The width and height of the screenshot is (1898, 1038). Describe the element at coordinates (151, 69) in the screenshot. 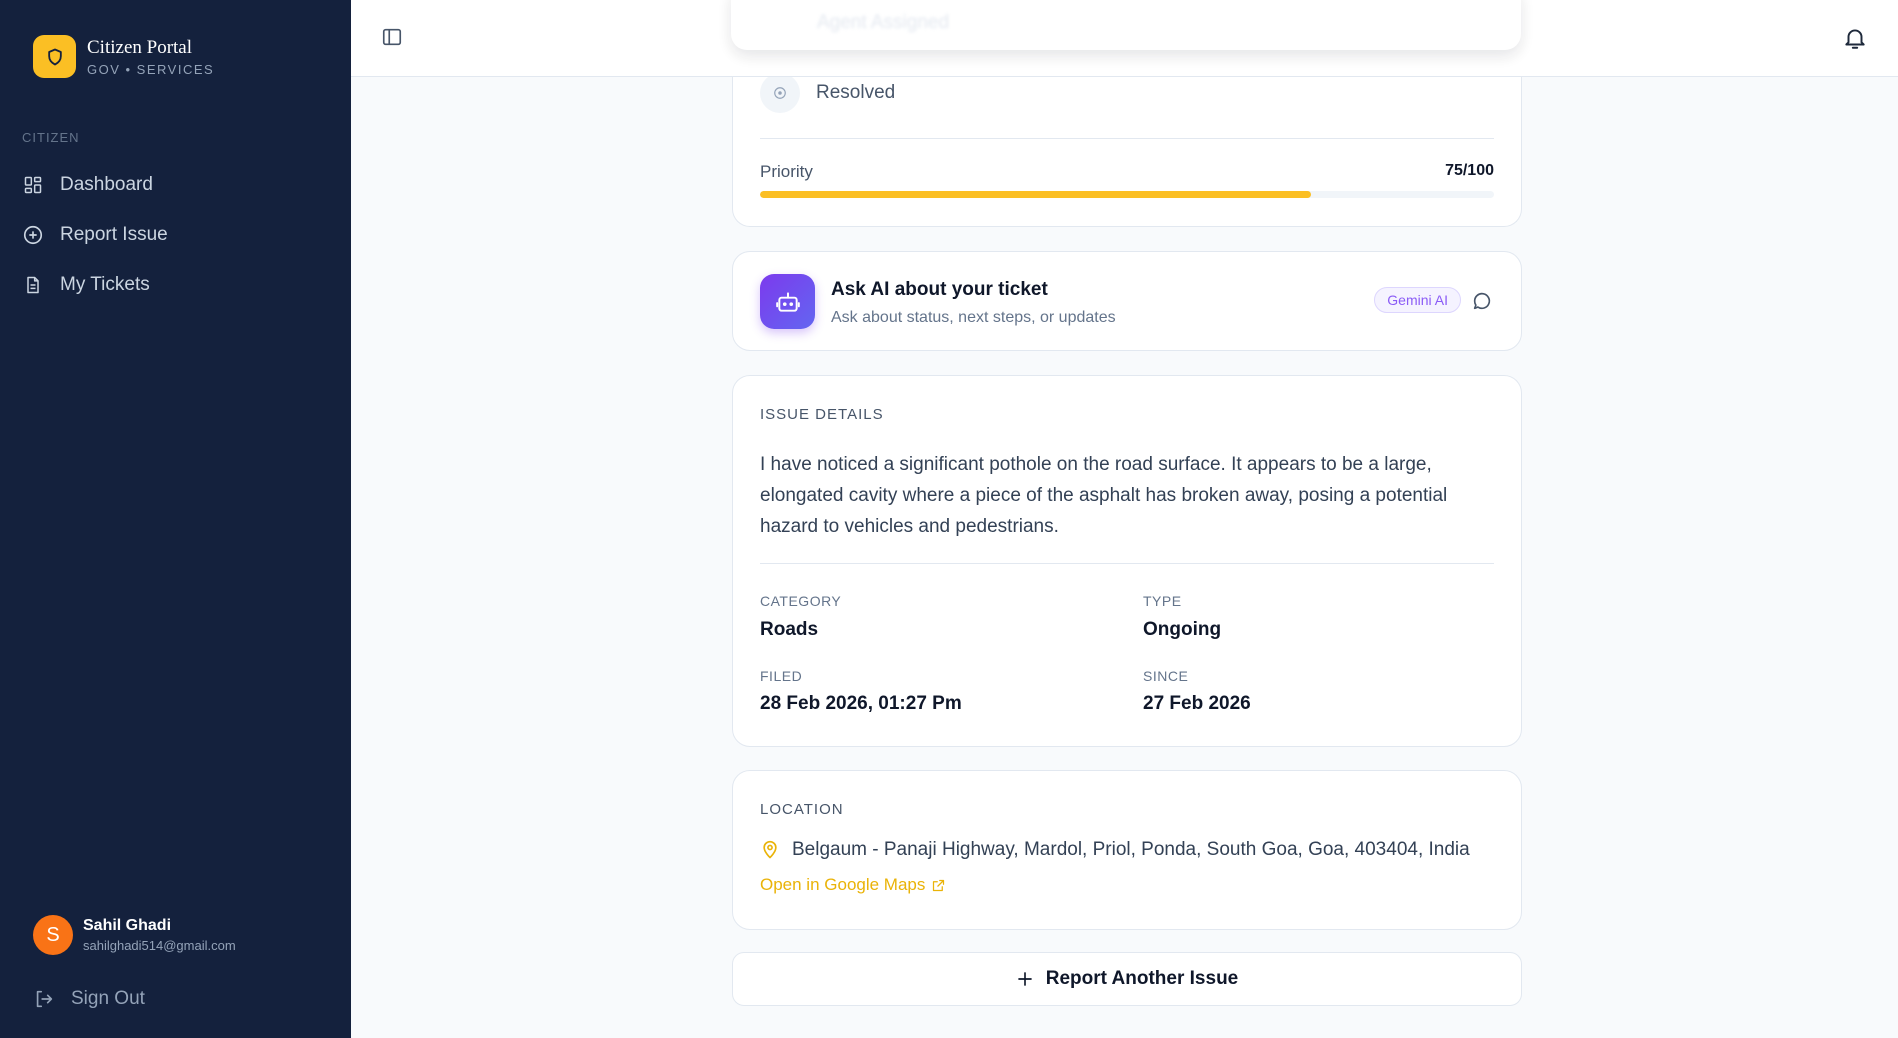

I see `brand-subtitle: GOV • SERVICES` at that location.